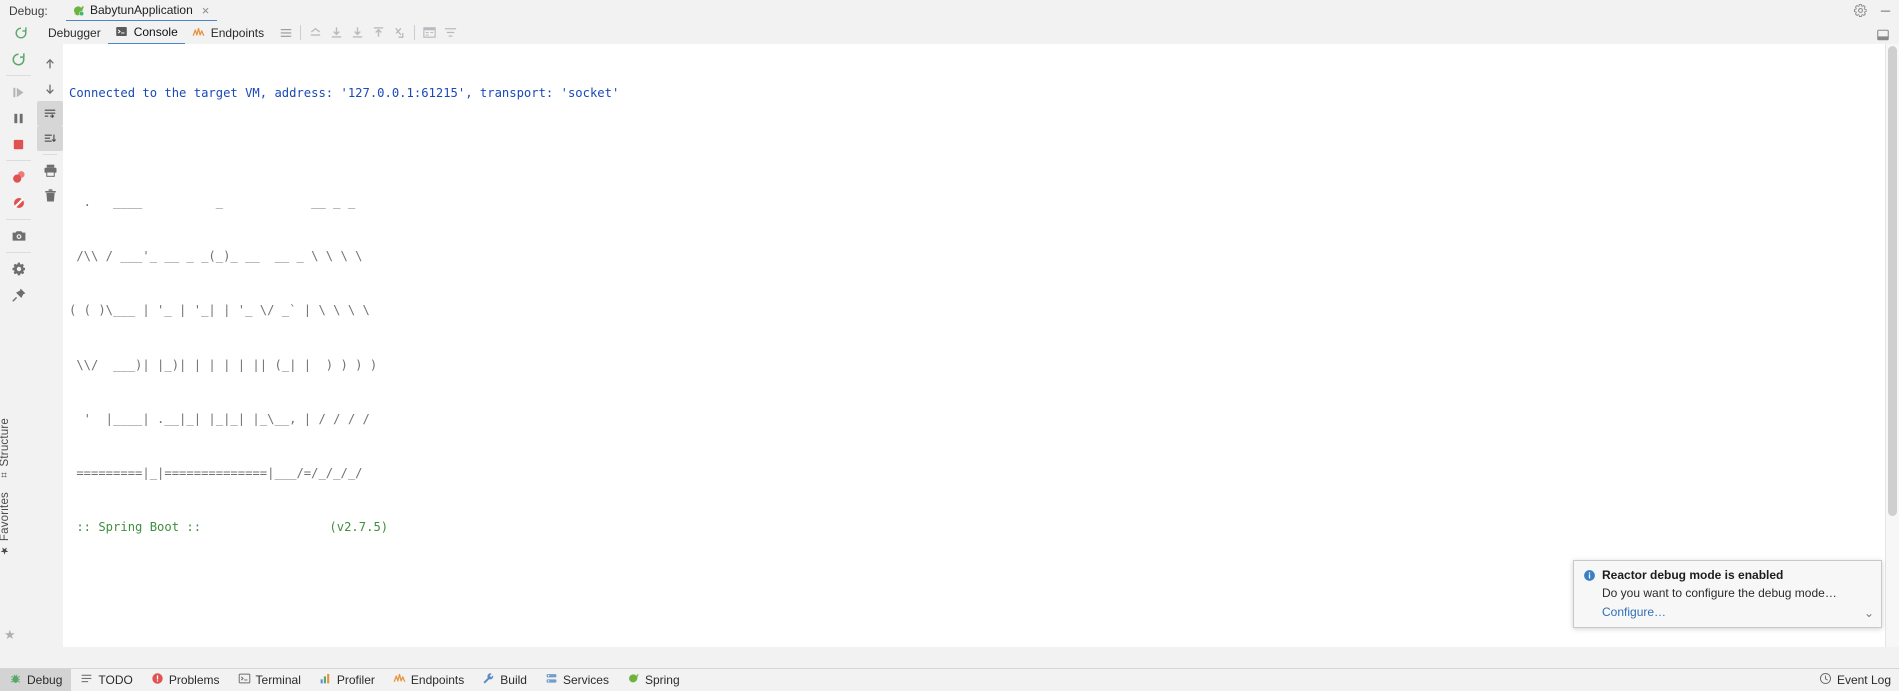 The height and width of the screenshot is (691, 1899). I want to click on status-item-debug: Debug, so click(36, 680).